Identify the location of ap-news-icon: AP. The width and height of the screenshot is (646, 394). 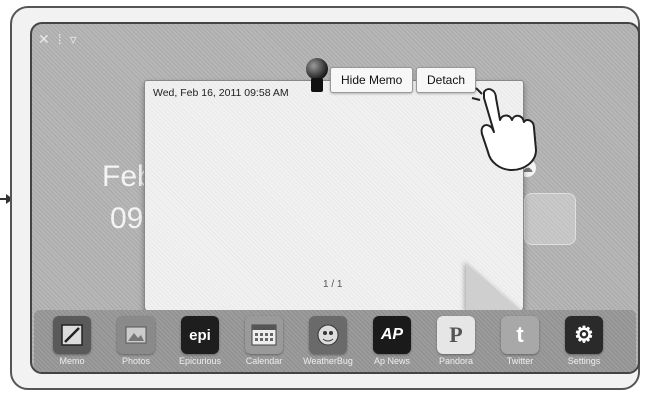
(392, 335).